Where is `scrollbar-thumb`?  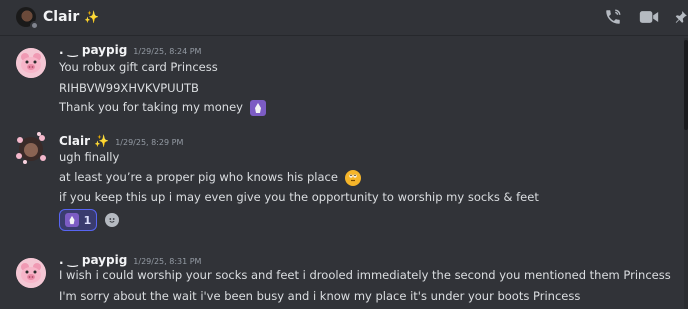 scrollbar-thumb is located at coordinates (686, 85).